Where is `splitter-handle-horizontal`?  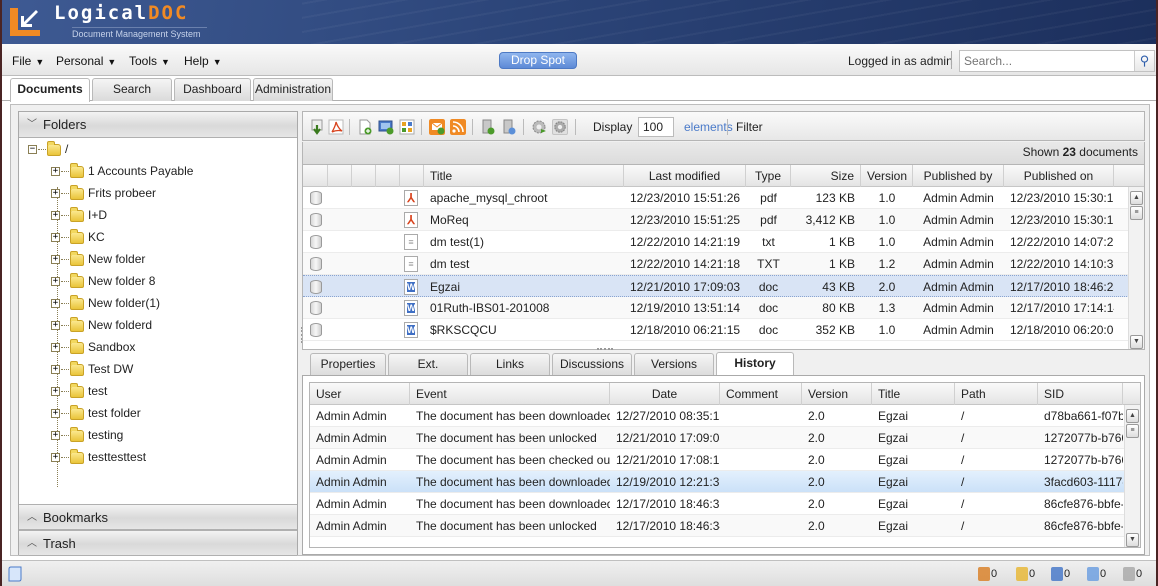 splitter-handle-horizontal is located at coordinates (605, 349).